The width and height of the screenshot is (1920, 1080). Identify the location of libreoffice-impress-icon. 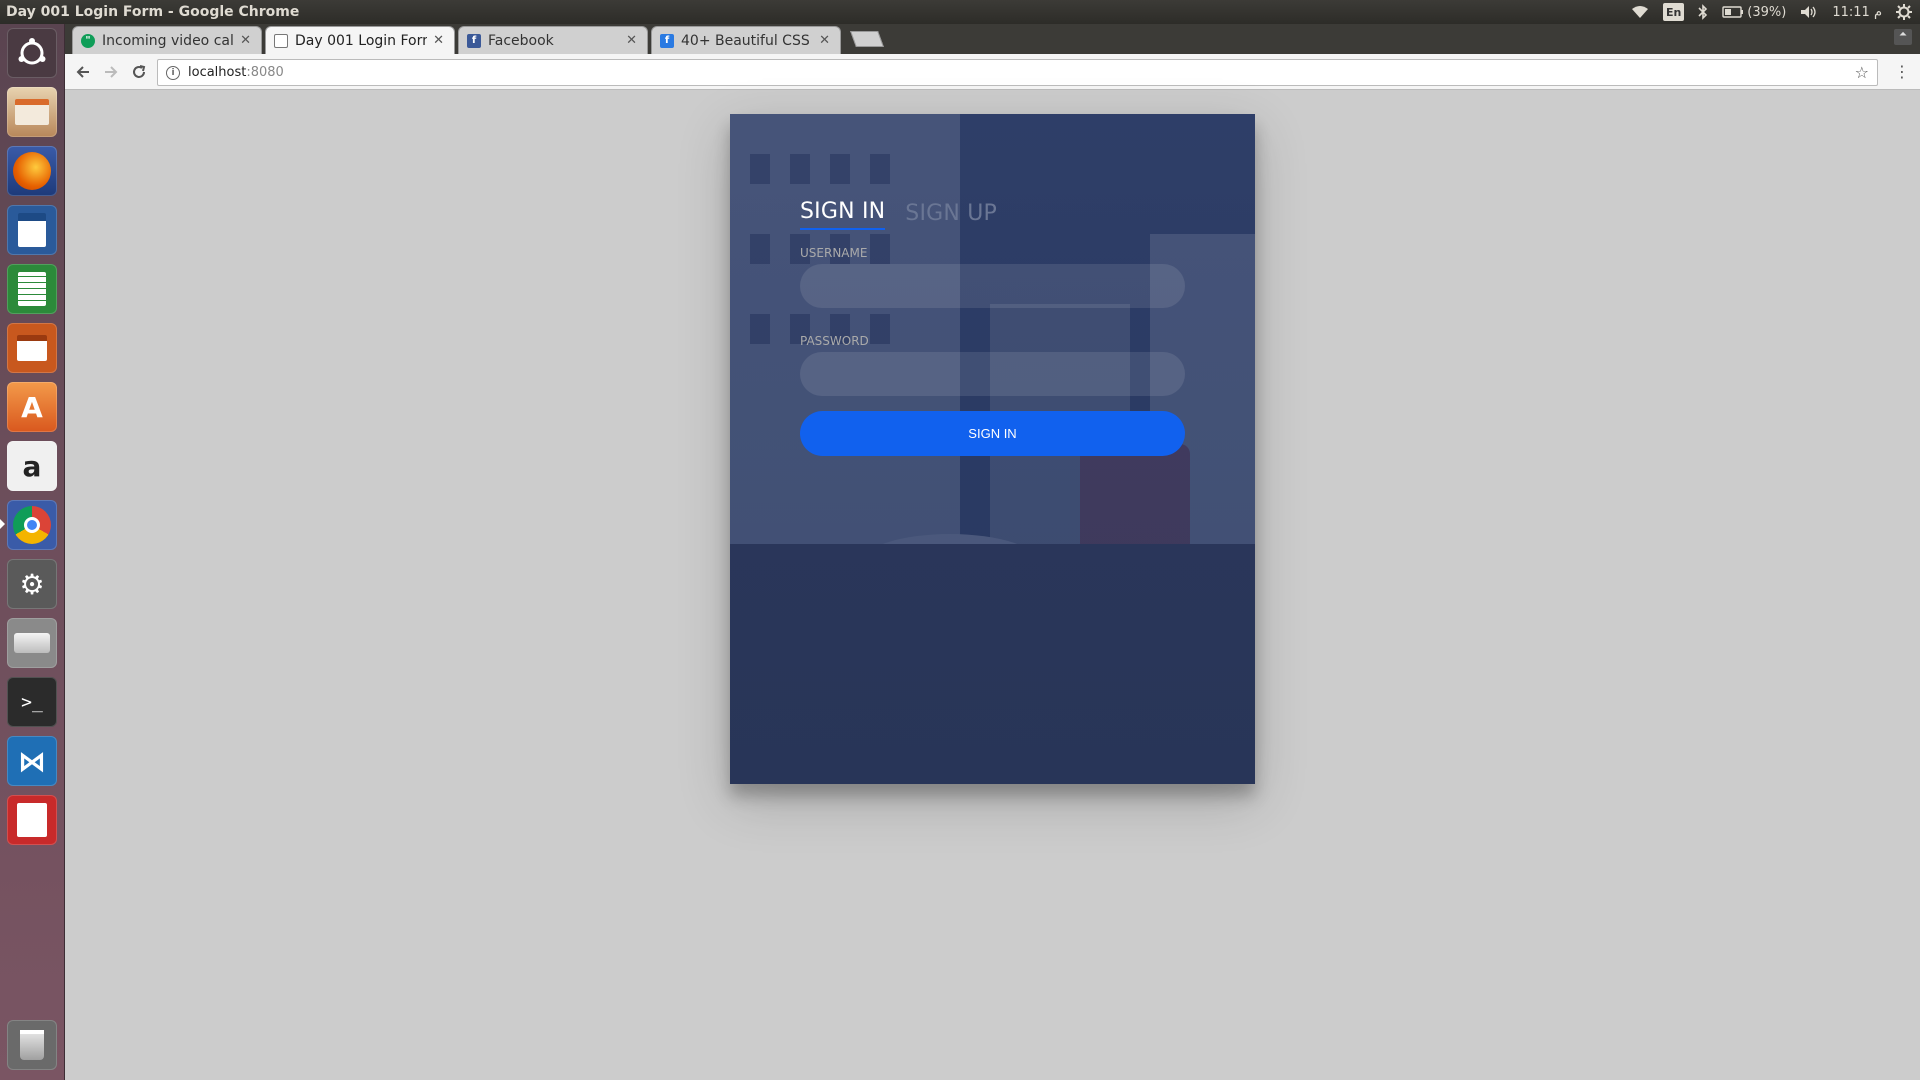
(32, 348).